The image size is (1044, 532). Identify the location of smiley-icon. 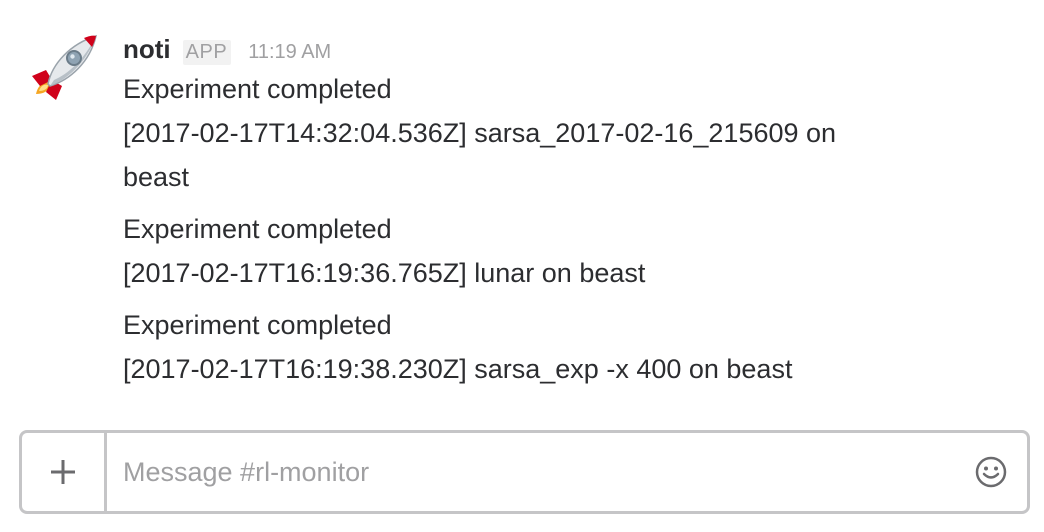
(991, 472).